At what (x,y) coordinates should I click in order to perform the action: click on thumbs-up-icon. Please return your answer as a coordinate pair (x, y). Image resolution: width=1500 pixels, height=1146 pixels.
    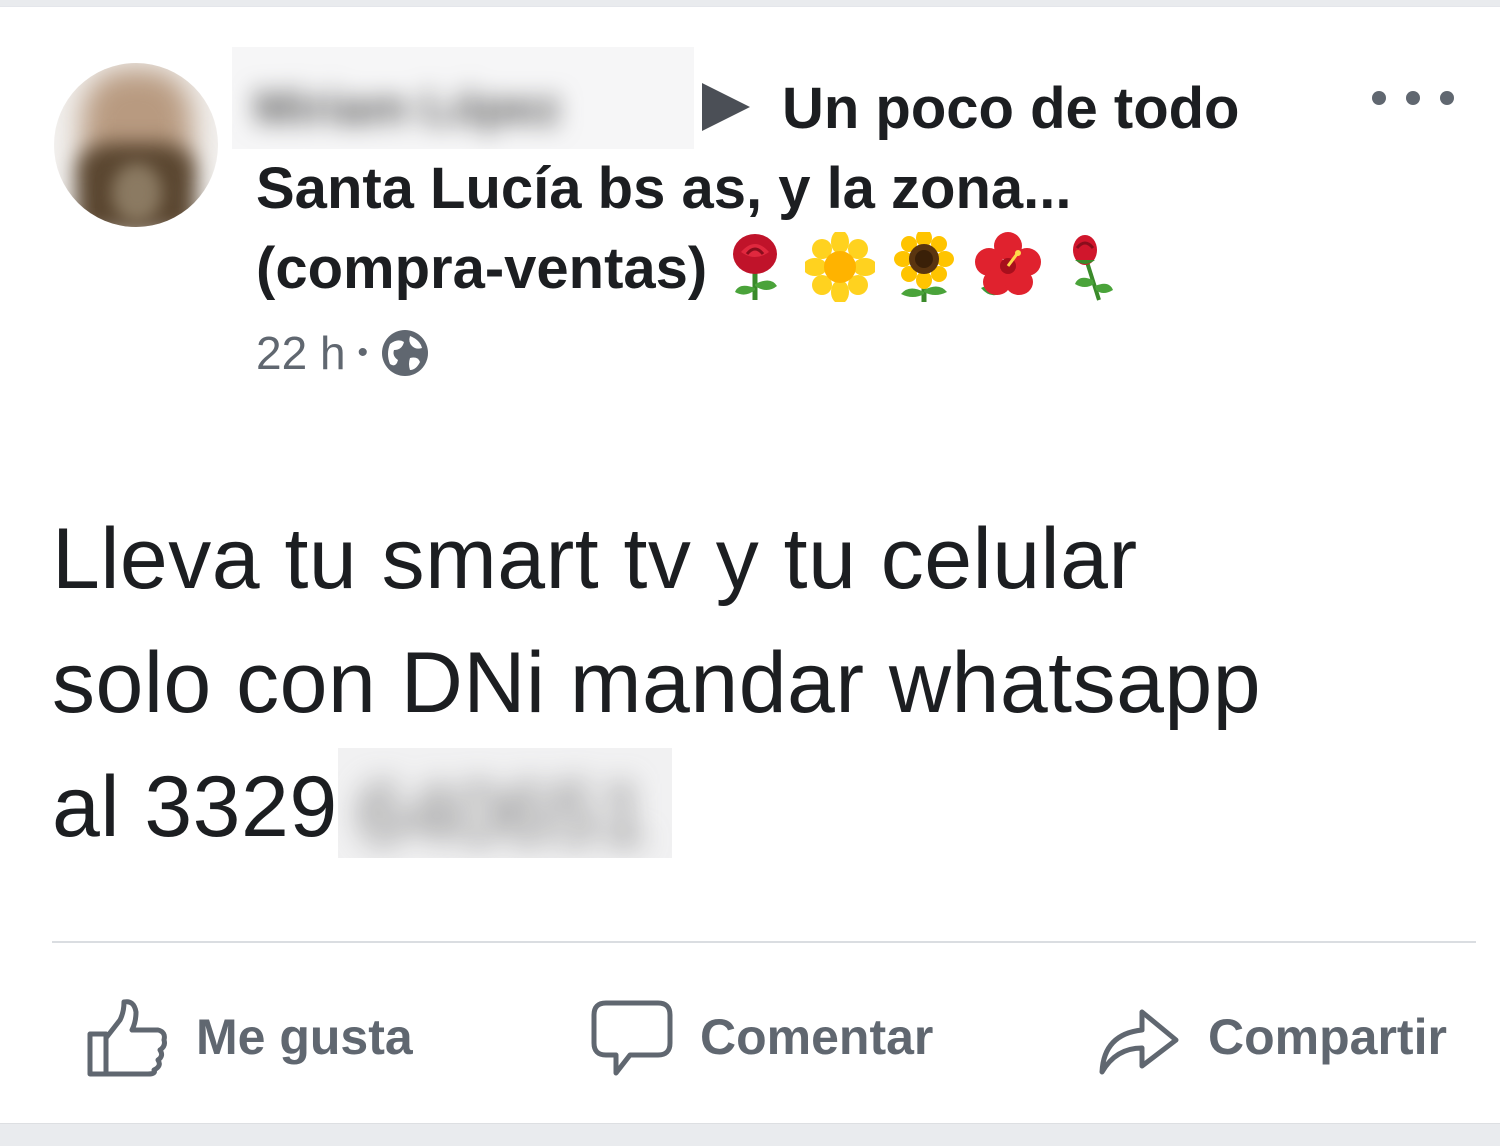
    Looking at the image, I should click on (127, 1038).